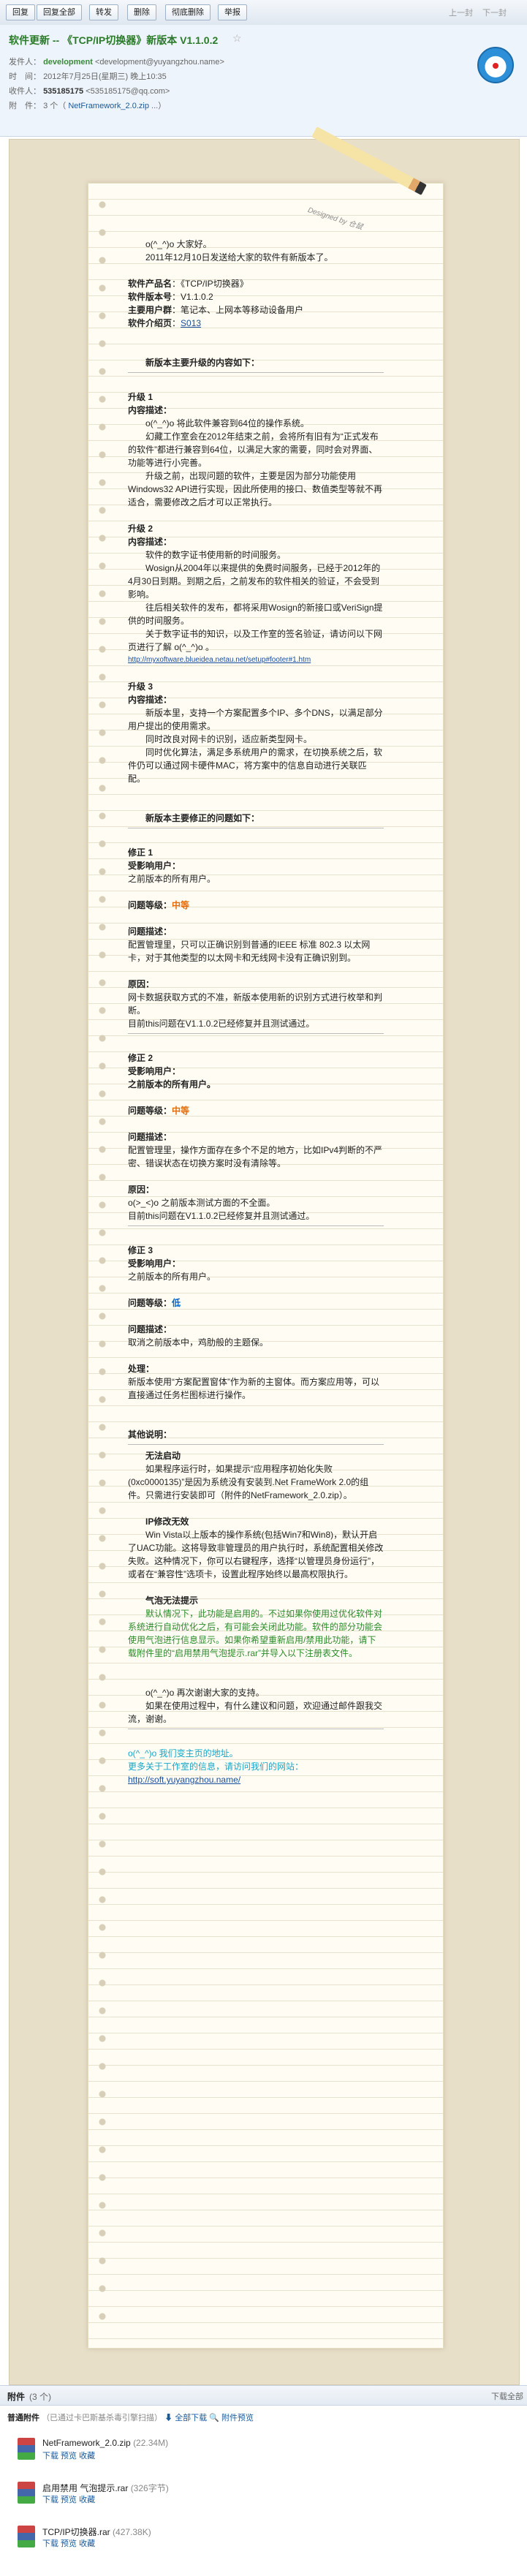  I want to click on time-row: 时 间： 2012年7月25日(星期三) 晚上10:35, so click(88, 76).